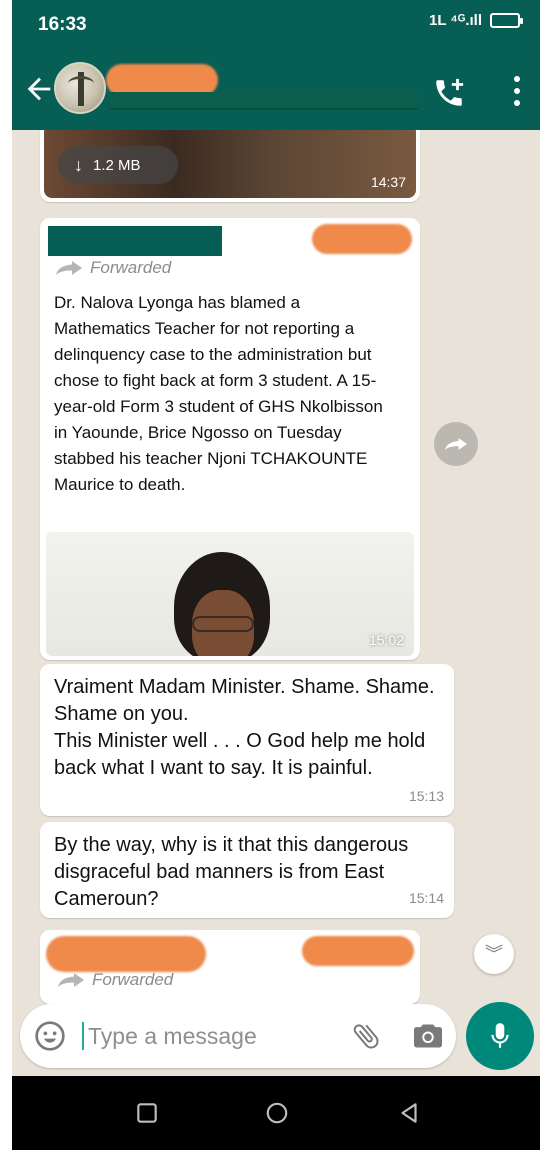 Image resolution: width=550 pixels, height=1158 pixels. Describe the element at coordinates (83, 1036) in the screenshot. I see `text-cursor` at that location.